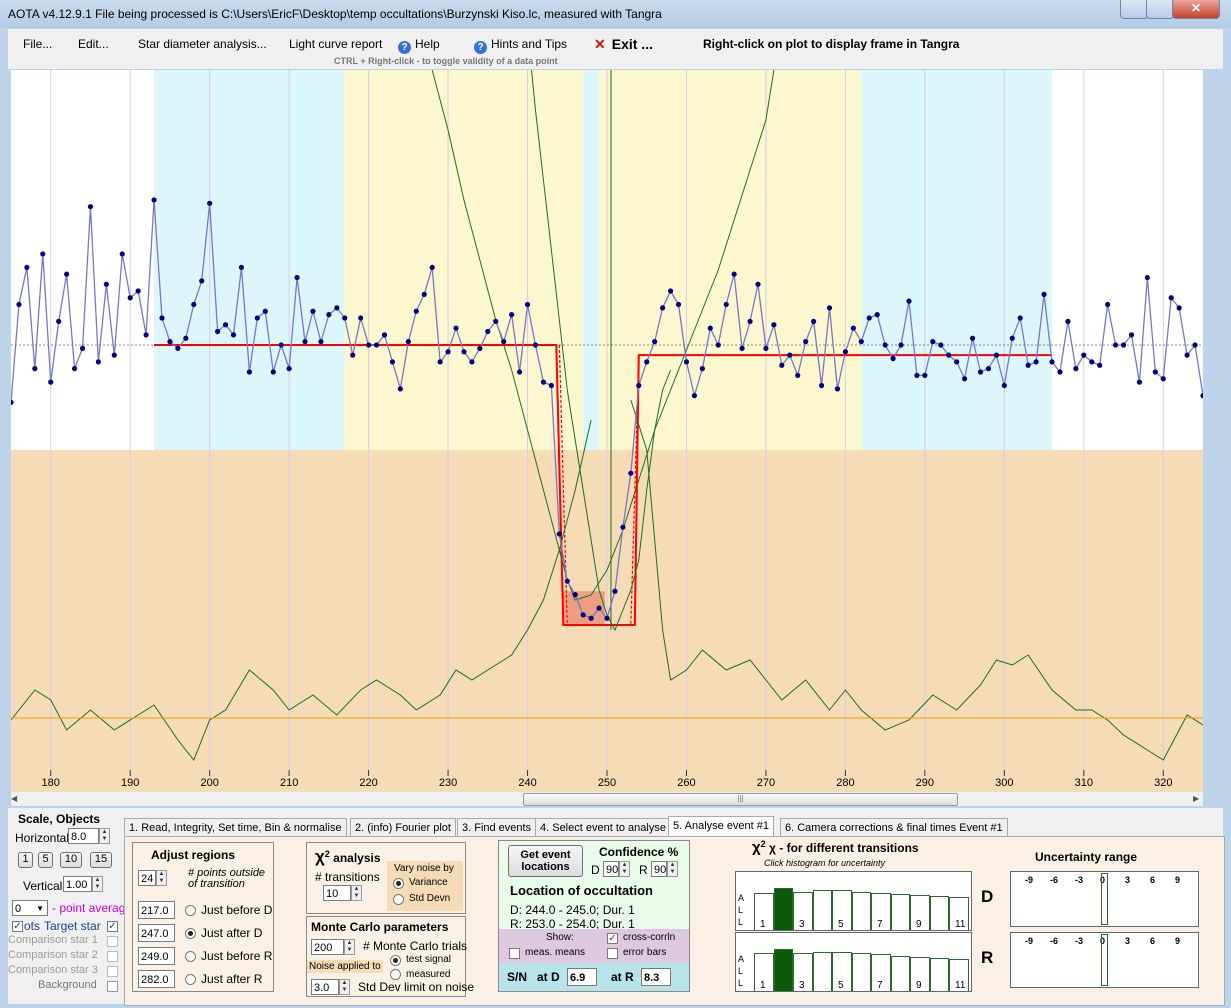 The width and height of the screenshot is (1231, 1008). Describe the element at coordinates (1104, 899) in the screenshot. I see `uncertainty-d: -9 -6 -3 0 3 6 9` at that location.